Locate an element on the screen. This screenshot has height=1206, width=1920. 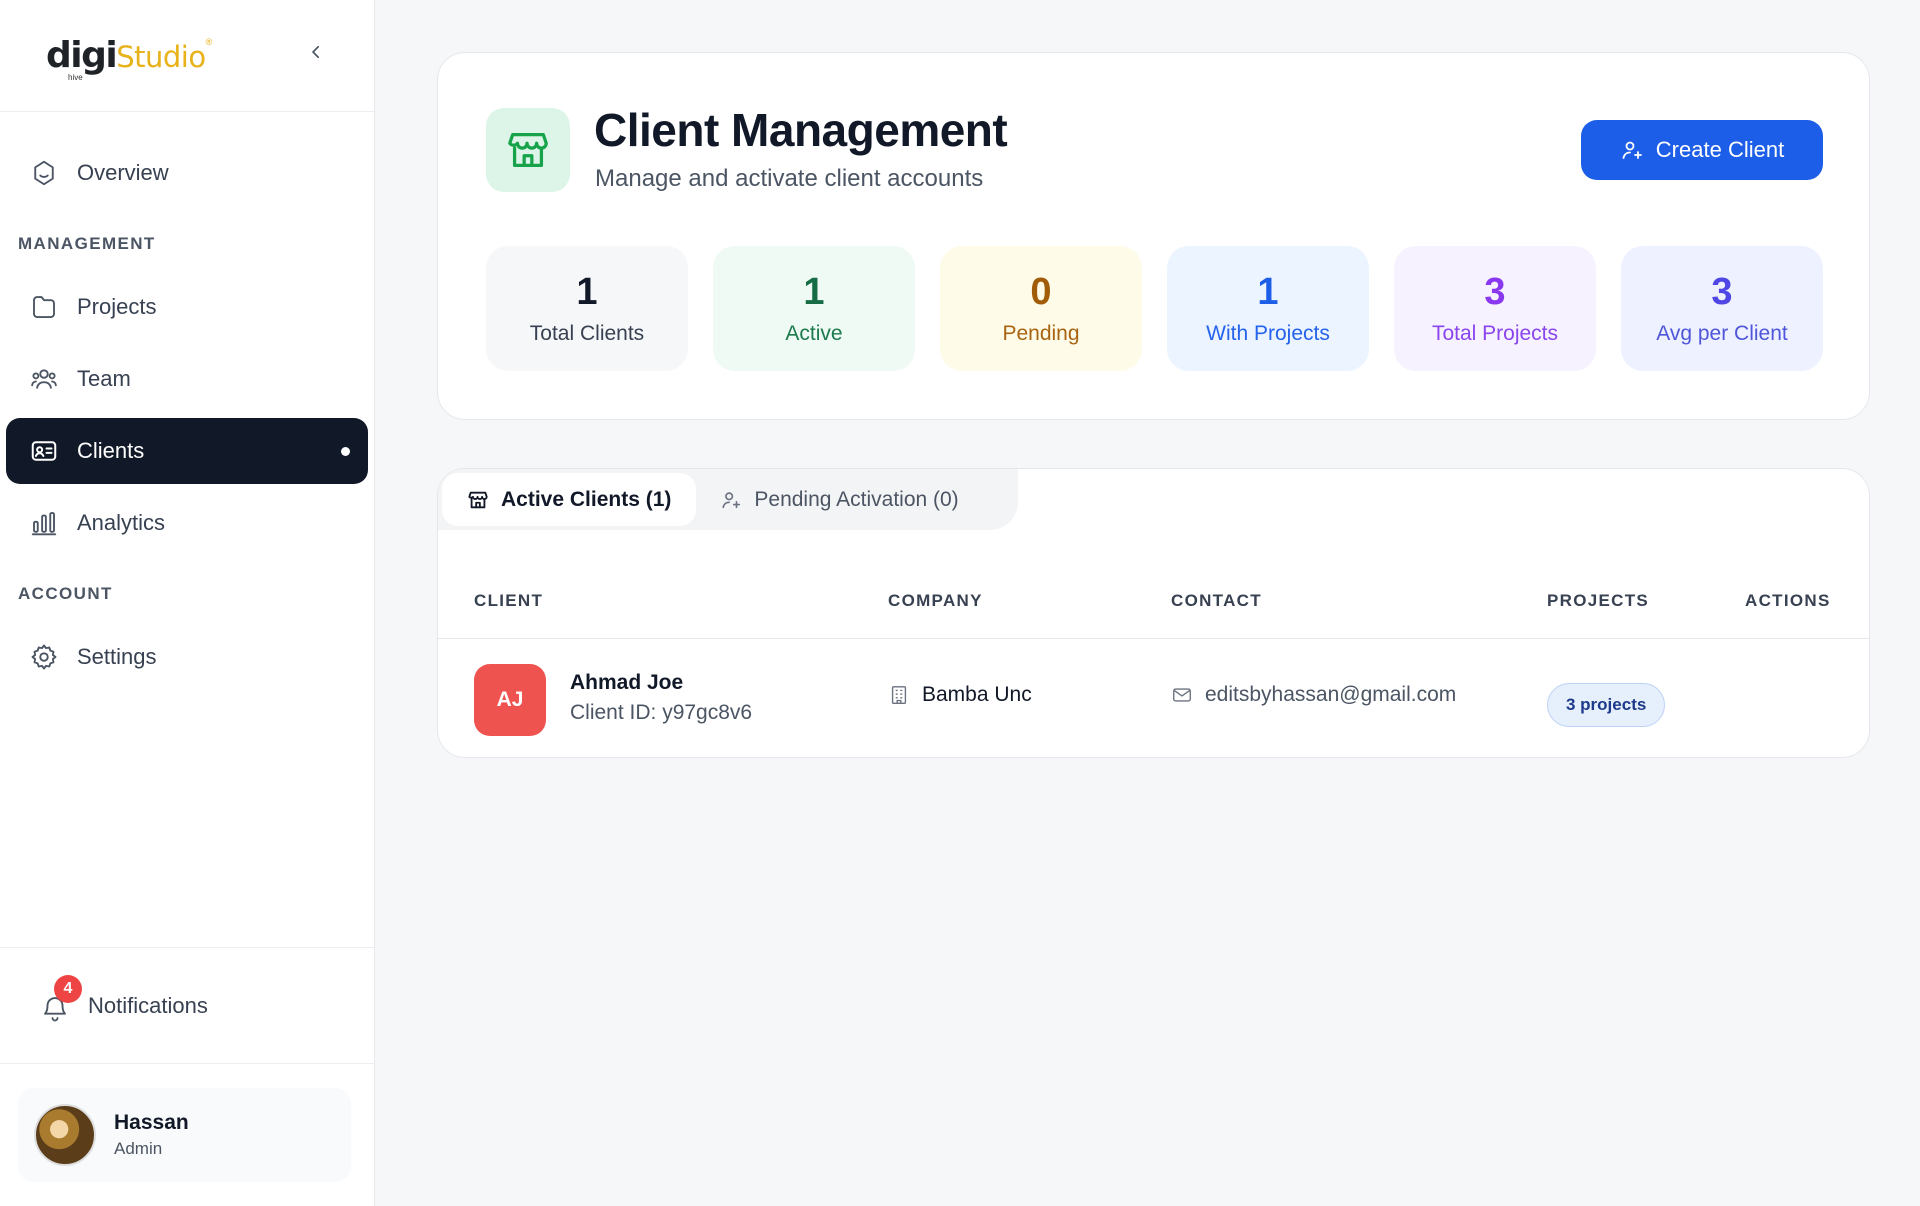
avatar is located at coordinates (65, 1135).